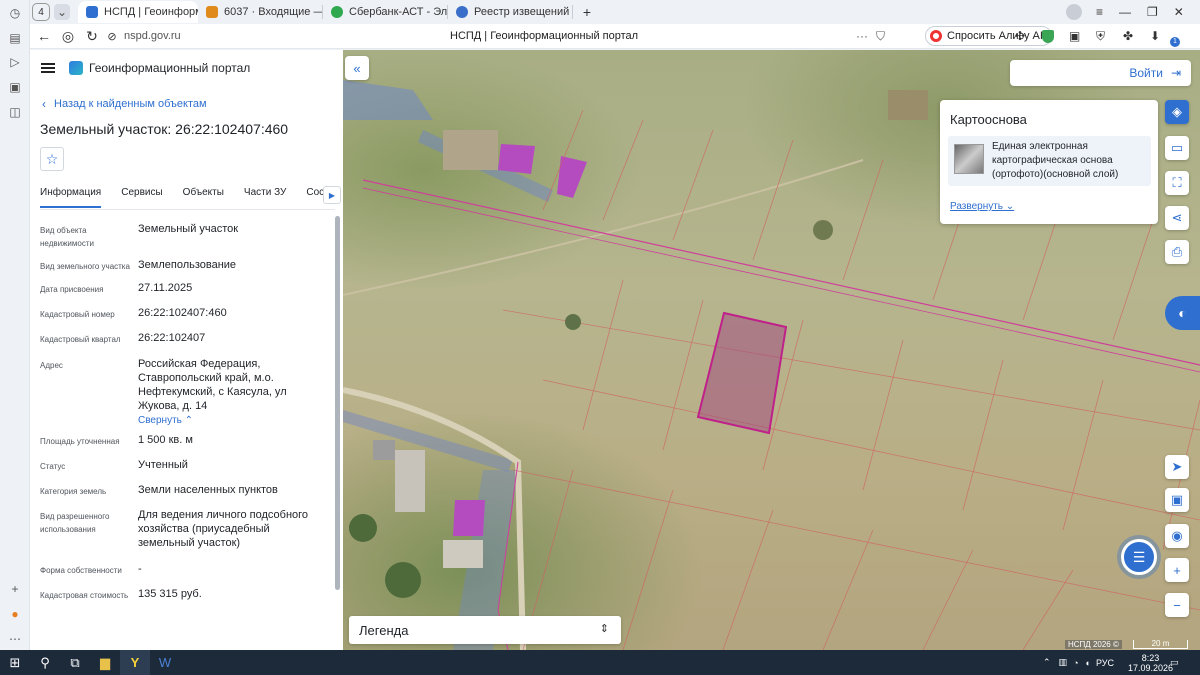 Image resolution: width=1200 pixels, height=675 pixels. I want to click on puzzle-icon: ✤, so click(1128, 36).